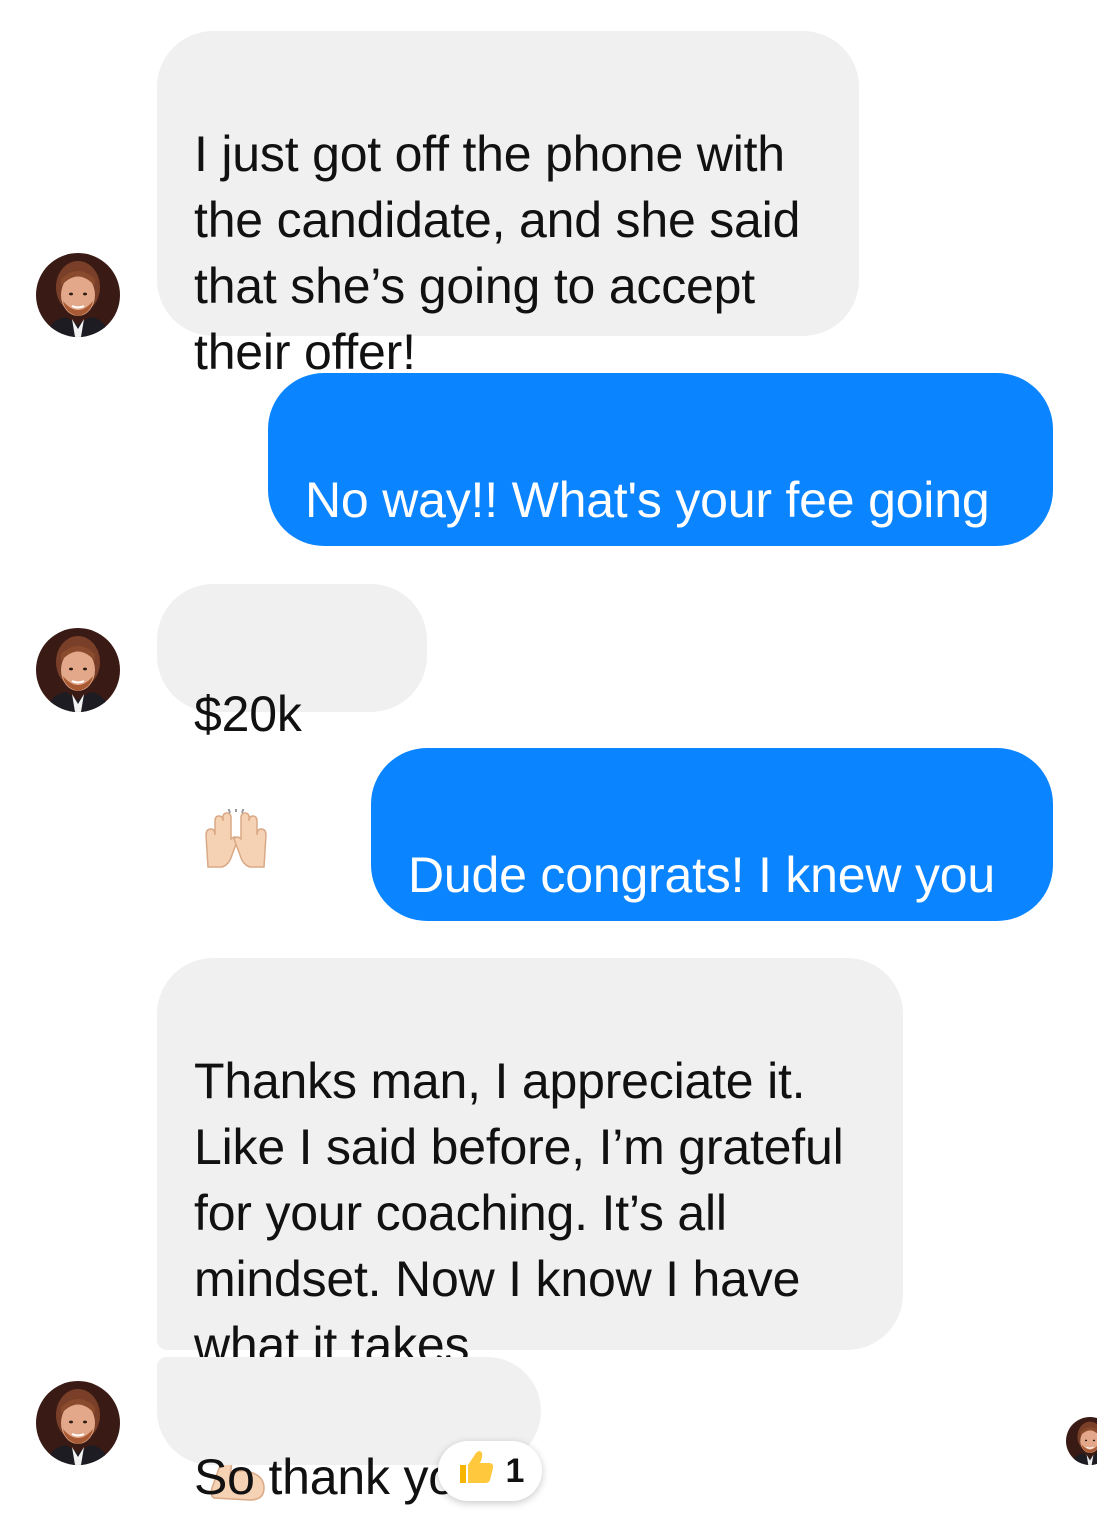  What do you see at coordinates (1081, 1441) in the screenshot?
I see `read-receipt-avatar` at bounding box center [1081, 1441].